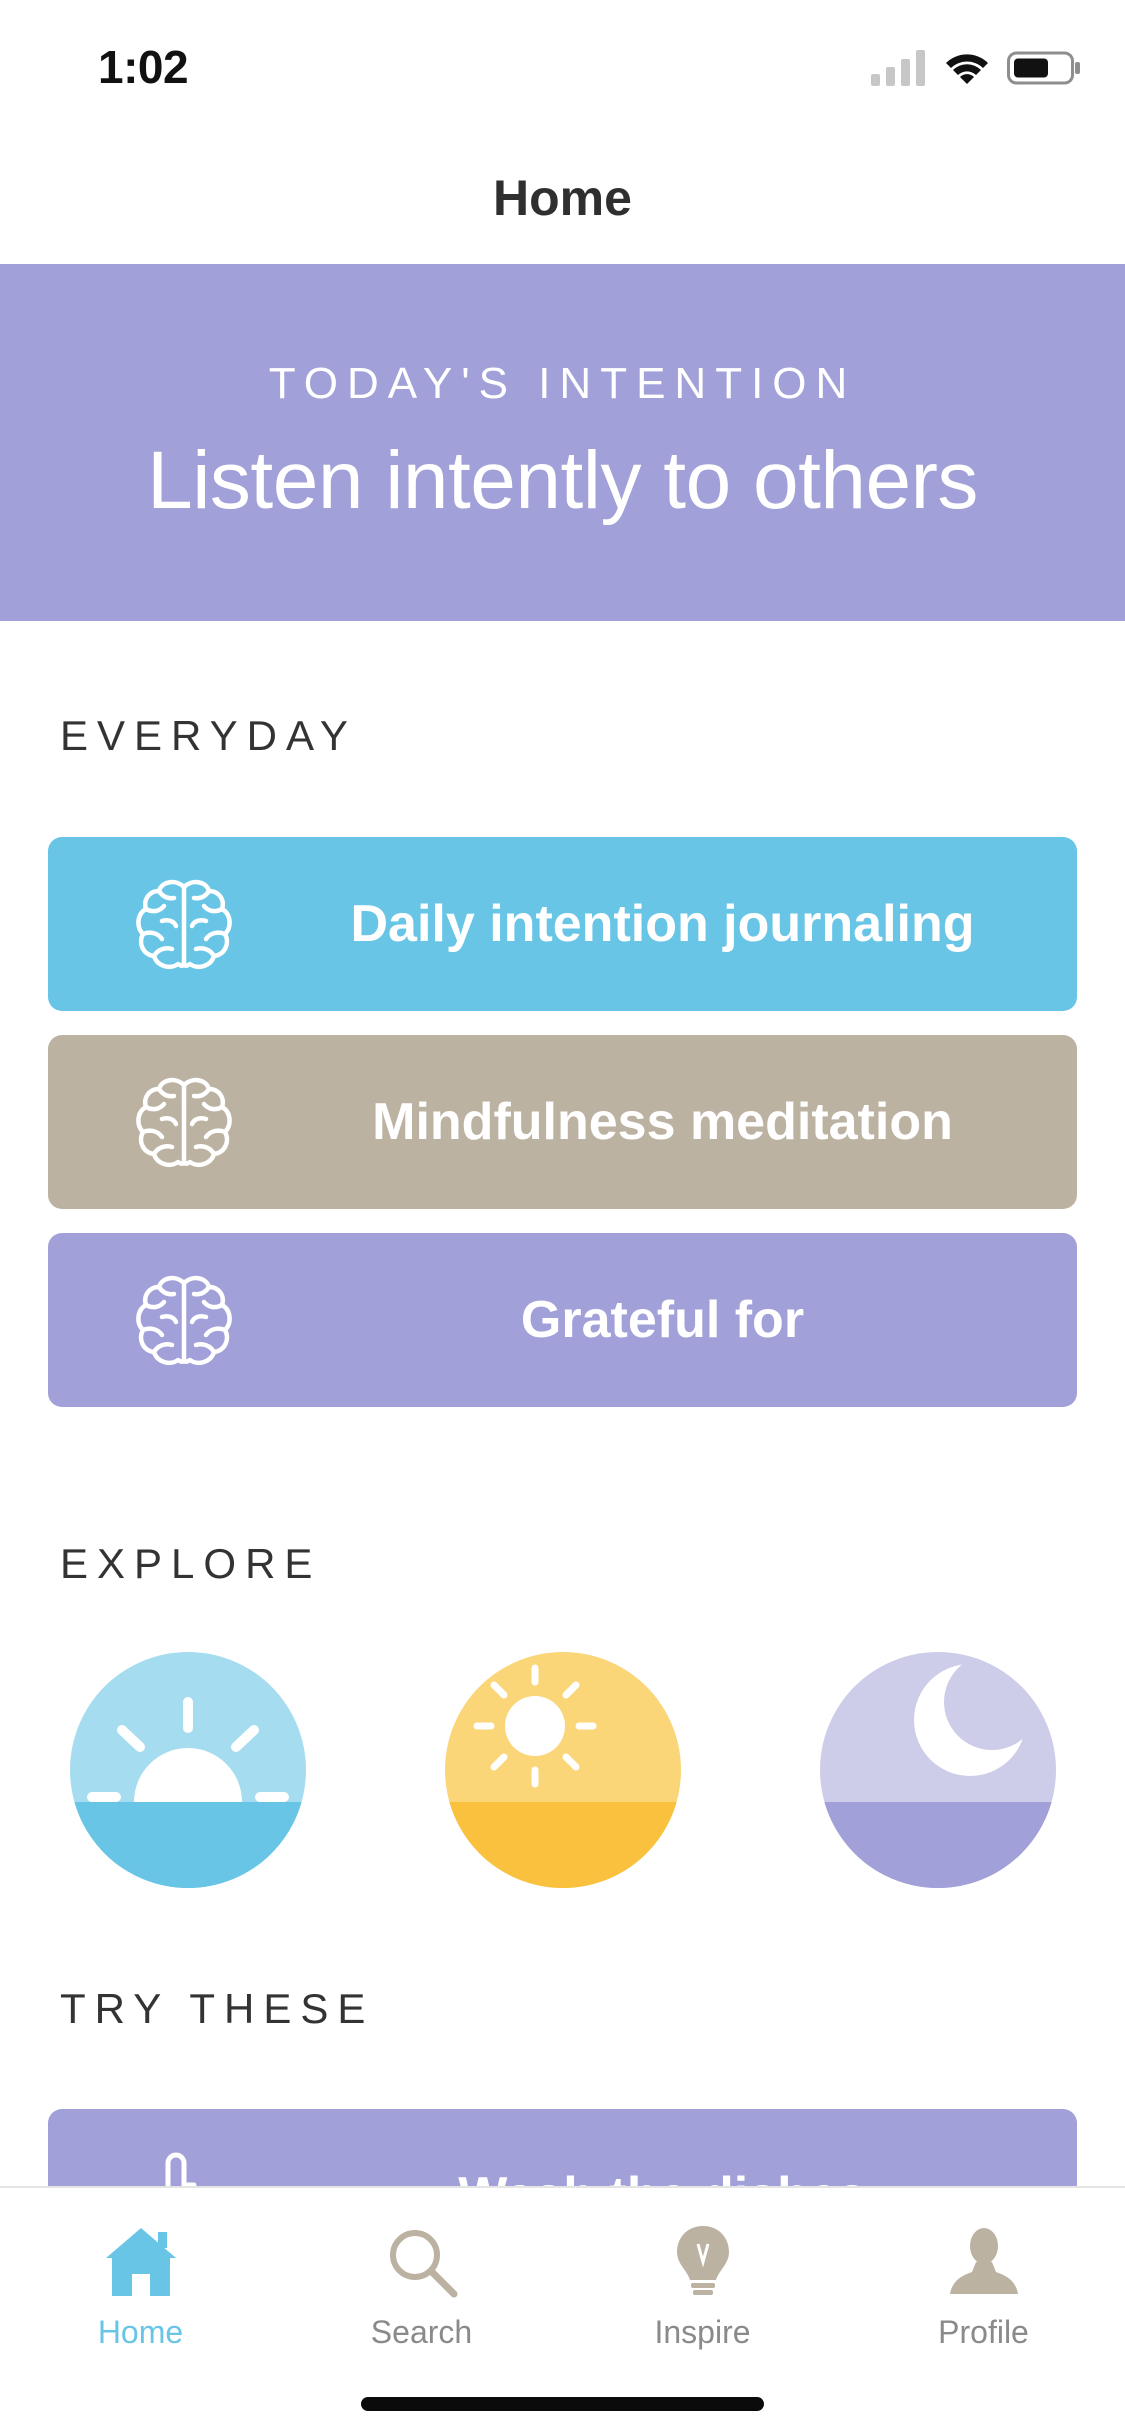 The image size is (1125, 2436). I want to click on explore-sun-button, so click(563, 1770).